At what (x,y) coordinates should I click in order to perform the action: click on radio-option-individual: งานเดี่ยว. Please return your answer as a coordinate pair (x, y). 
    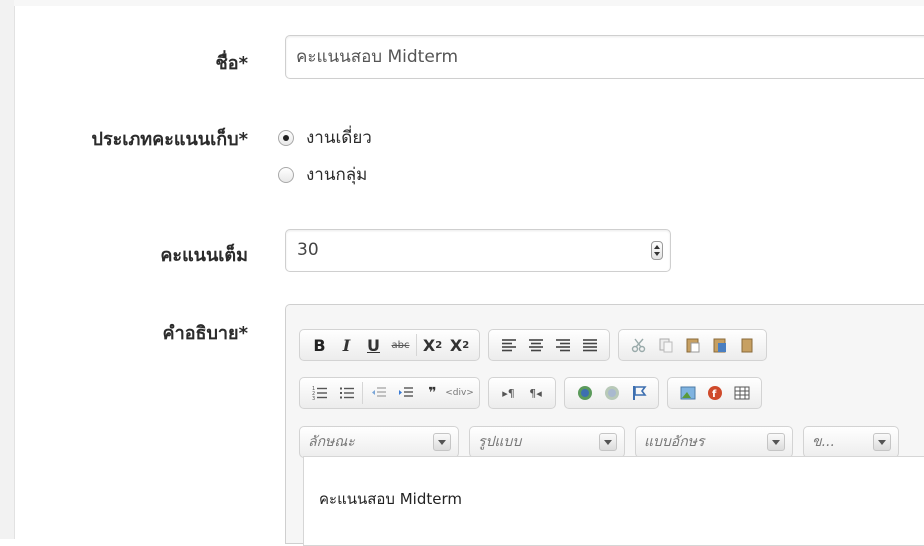
    Looking at the image, I should click on (325, 137).